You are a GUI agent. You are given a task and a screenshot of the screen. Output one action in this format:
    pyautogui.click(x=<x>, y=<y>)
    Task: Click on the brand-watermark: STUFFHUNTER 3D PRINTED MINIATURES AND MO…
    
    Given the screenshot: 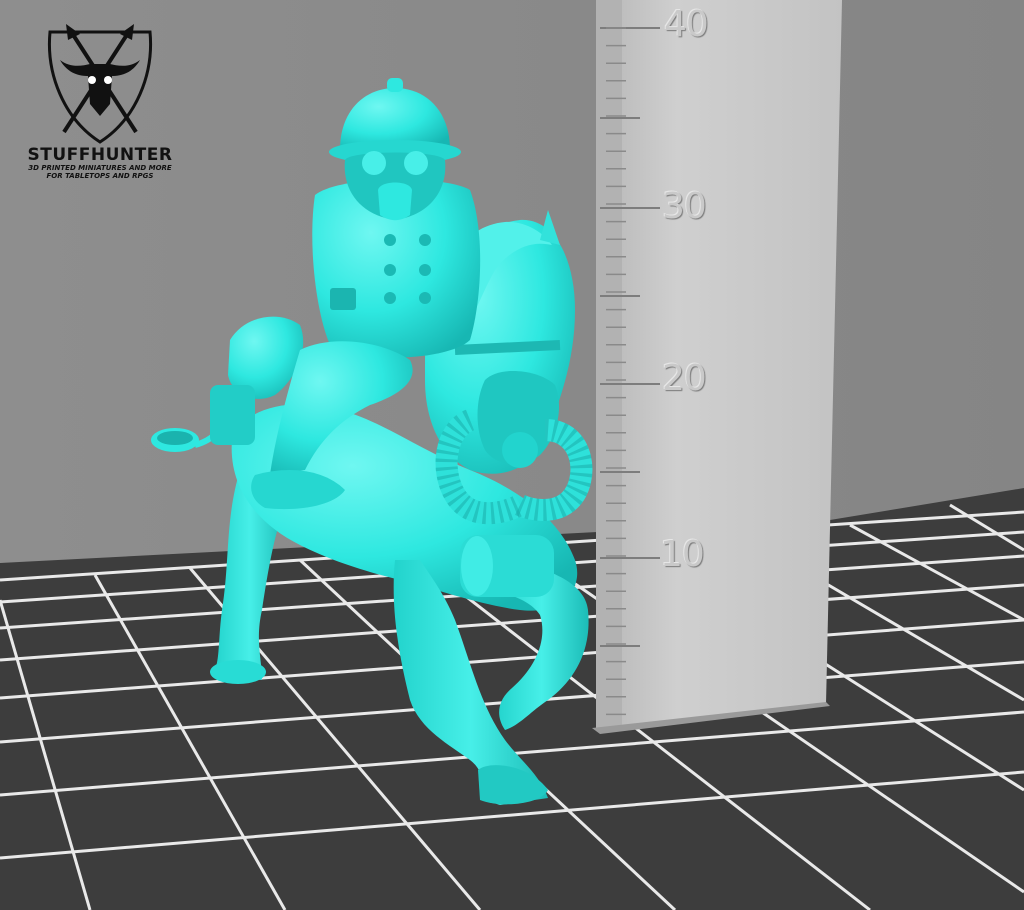 What is the action you would take?
    pyautogui.click(x=100, y=102)
    